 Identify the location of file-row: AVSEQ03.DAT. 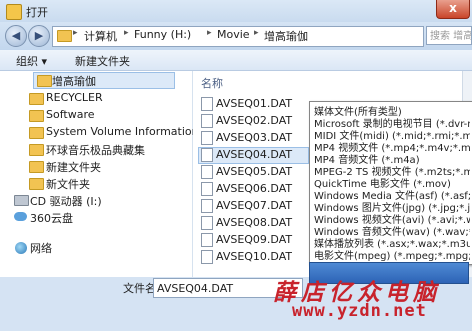
(254, 137).